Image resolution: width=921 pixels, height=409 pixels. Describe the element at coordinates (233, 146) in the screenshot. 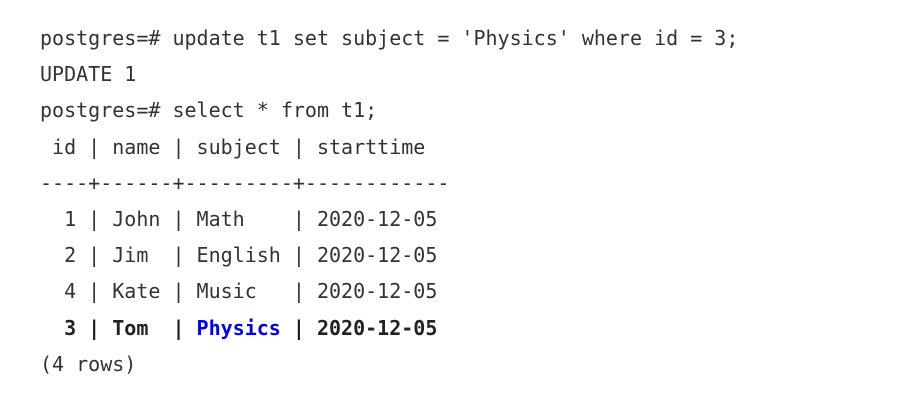

I see `table-header: id | name | subject | starttime` at that location.